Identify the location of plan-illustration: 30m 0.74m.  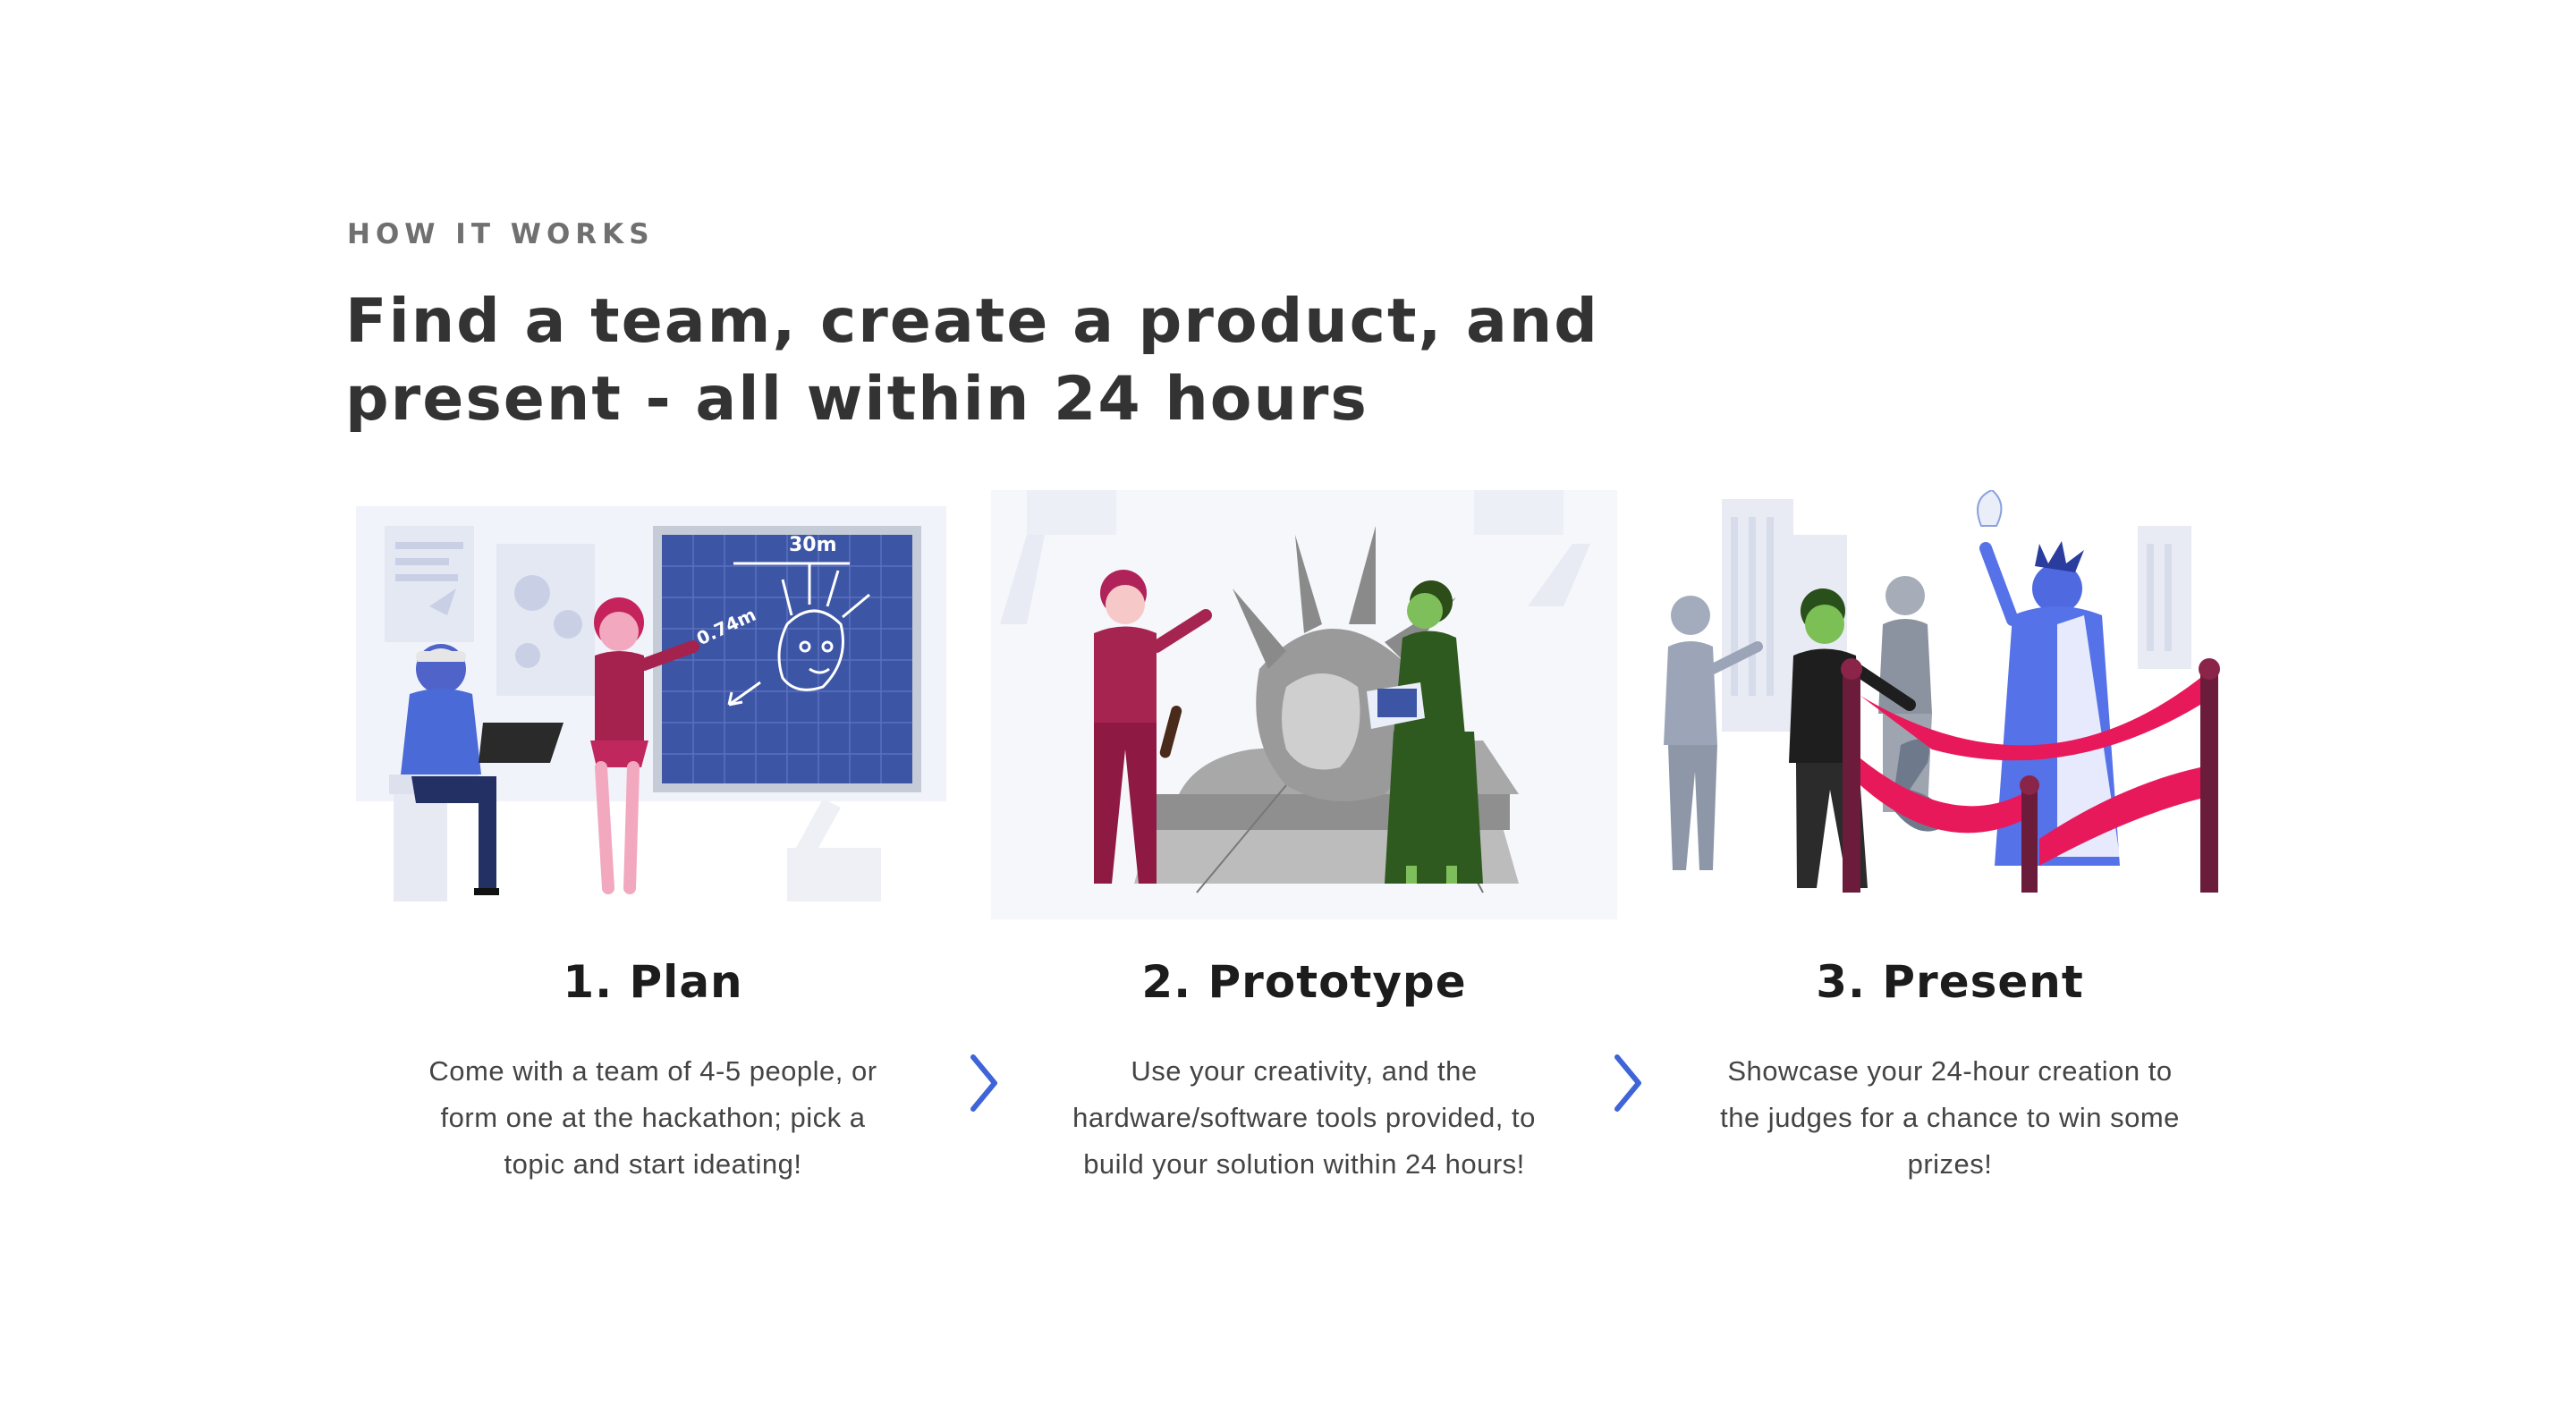
(651, 703).